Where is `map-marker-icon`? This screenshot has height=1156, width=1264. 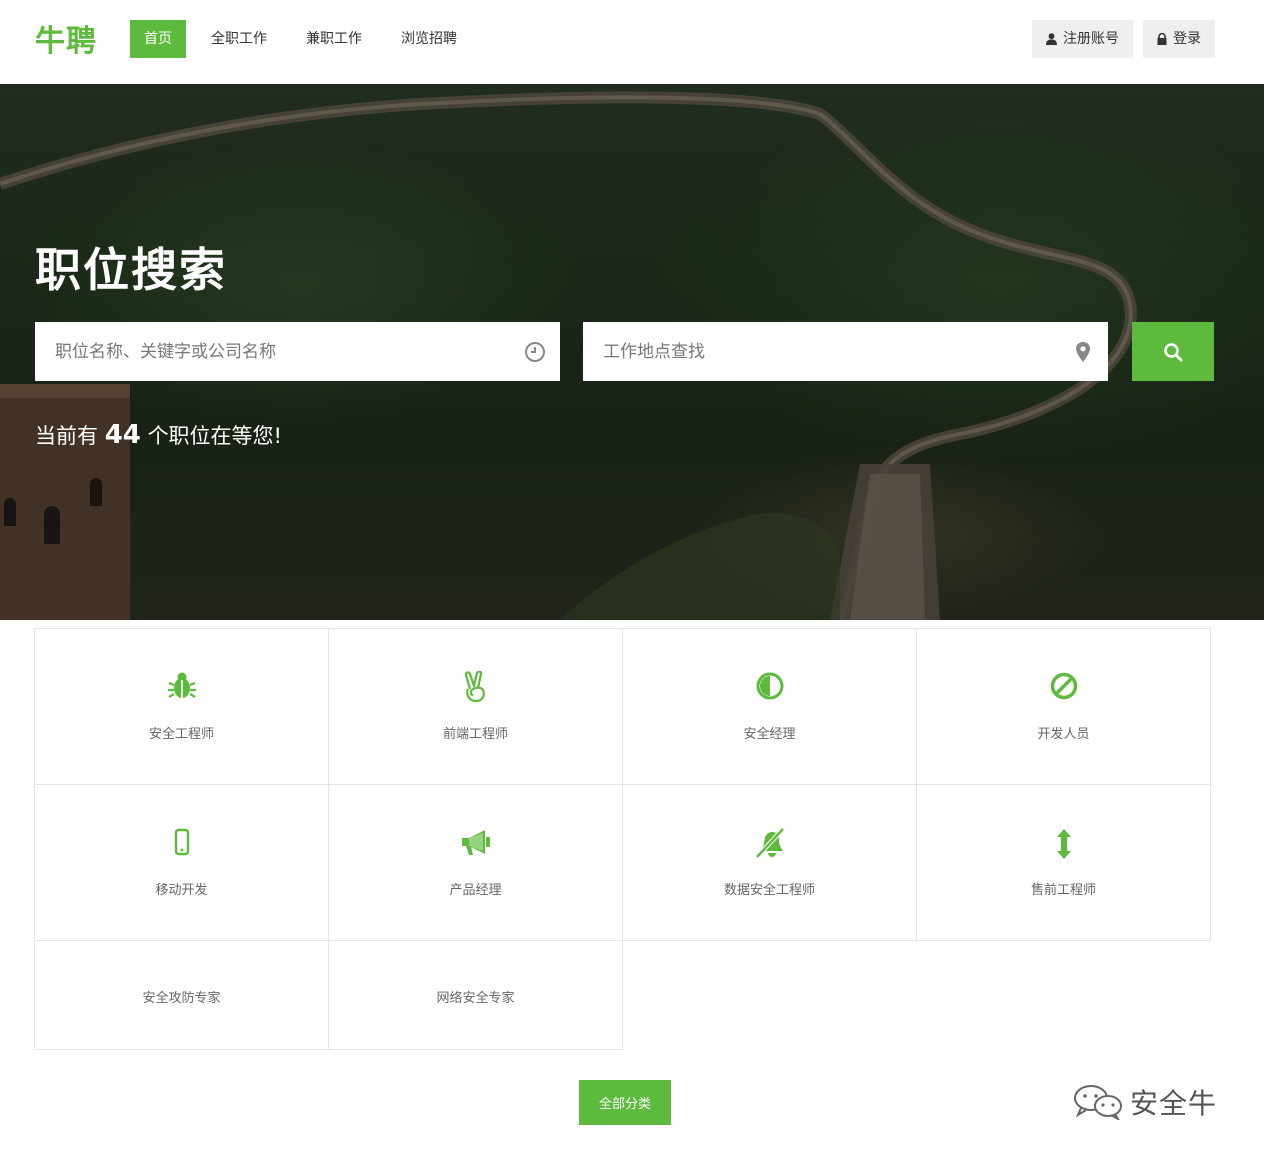
map-marker-icon is located at coordinates (1083, 352).